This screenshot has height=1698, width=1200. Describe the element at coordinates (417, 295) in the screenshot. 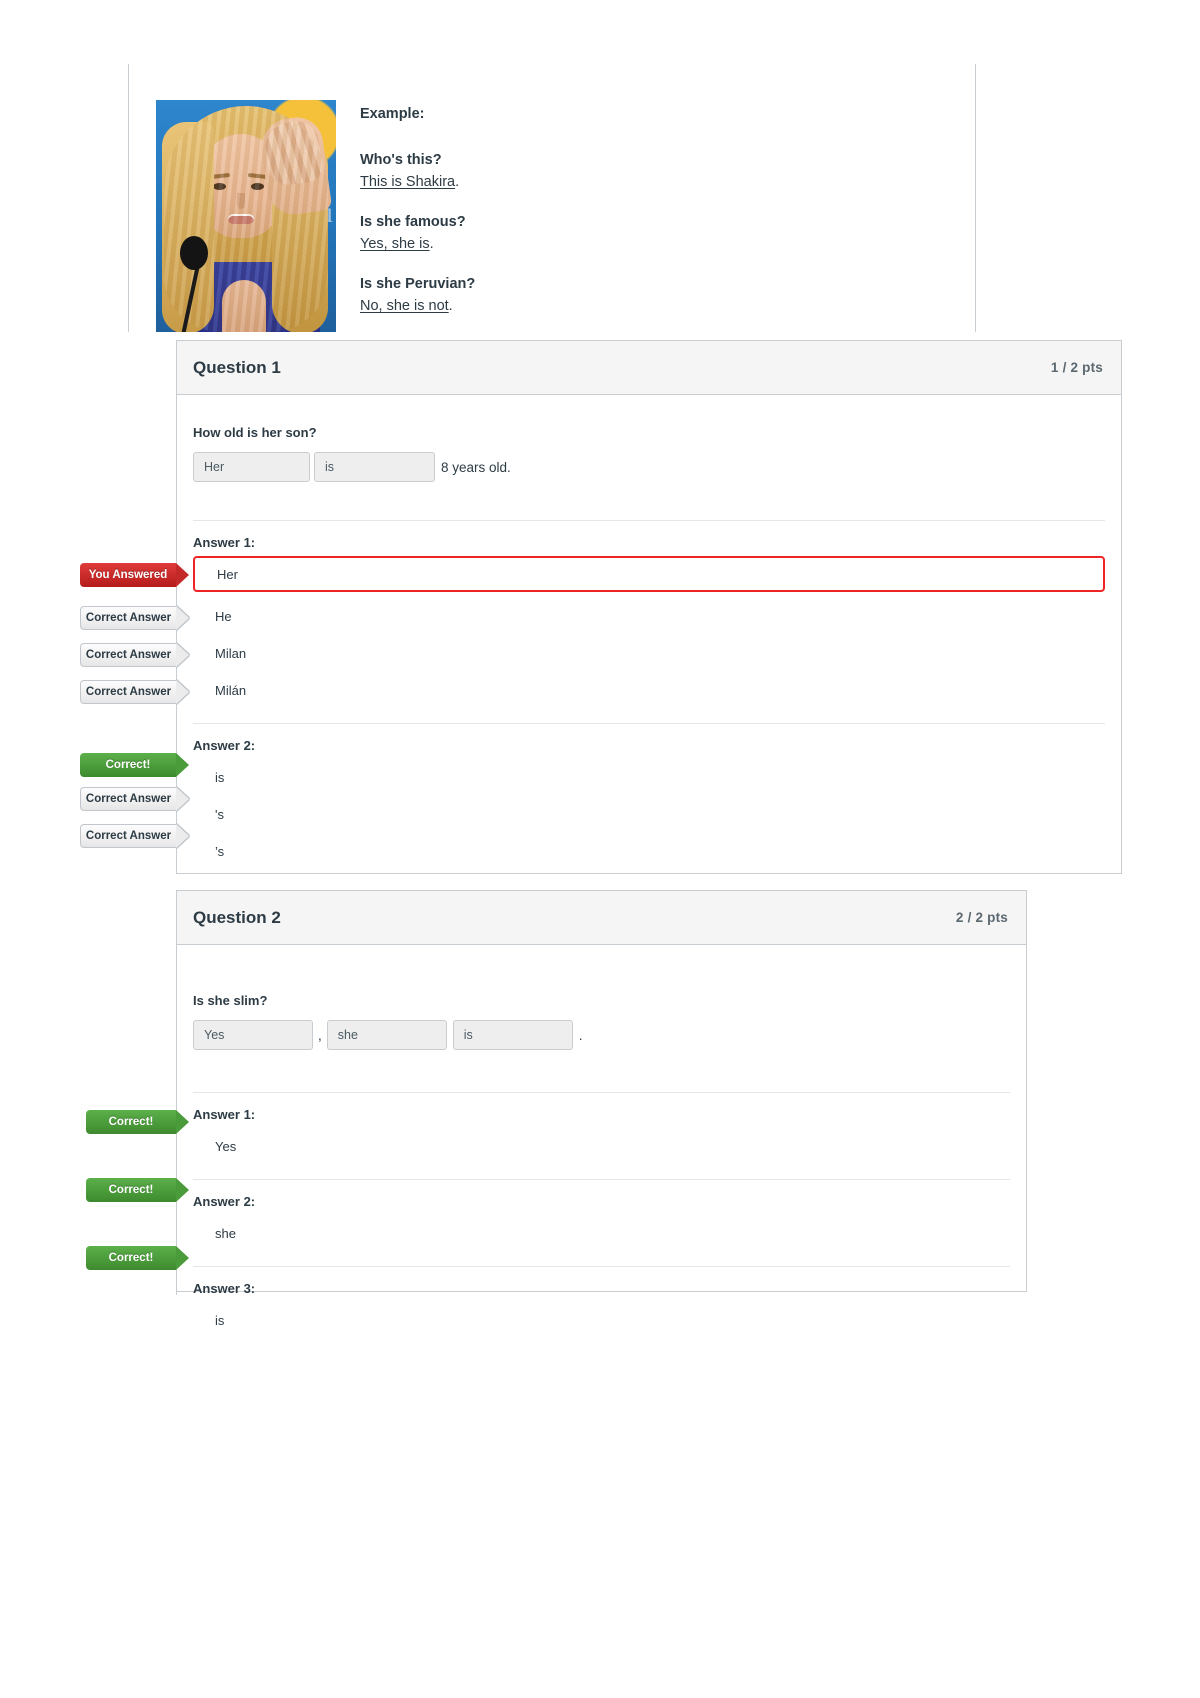

I see `example-pair-3: Is she Peruvian? No, she is not.` at that location.